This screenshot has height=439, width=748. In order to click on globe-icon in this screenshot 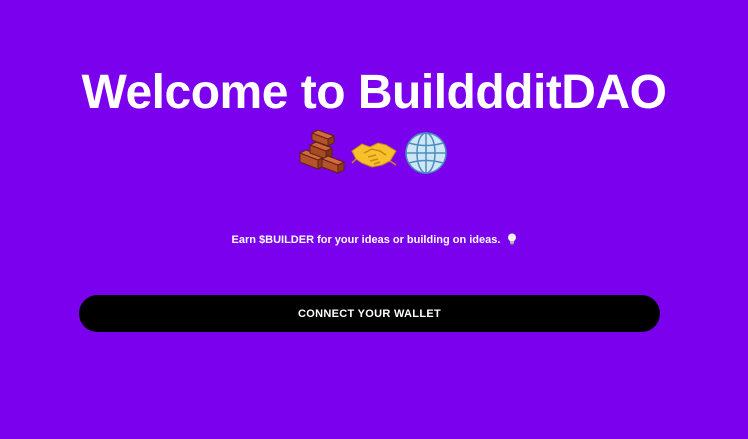, I will do `click(426, 153)`.